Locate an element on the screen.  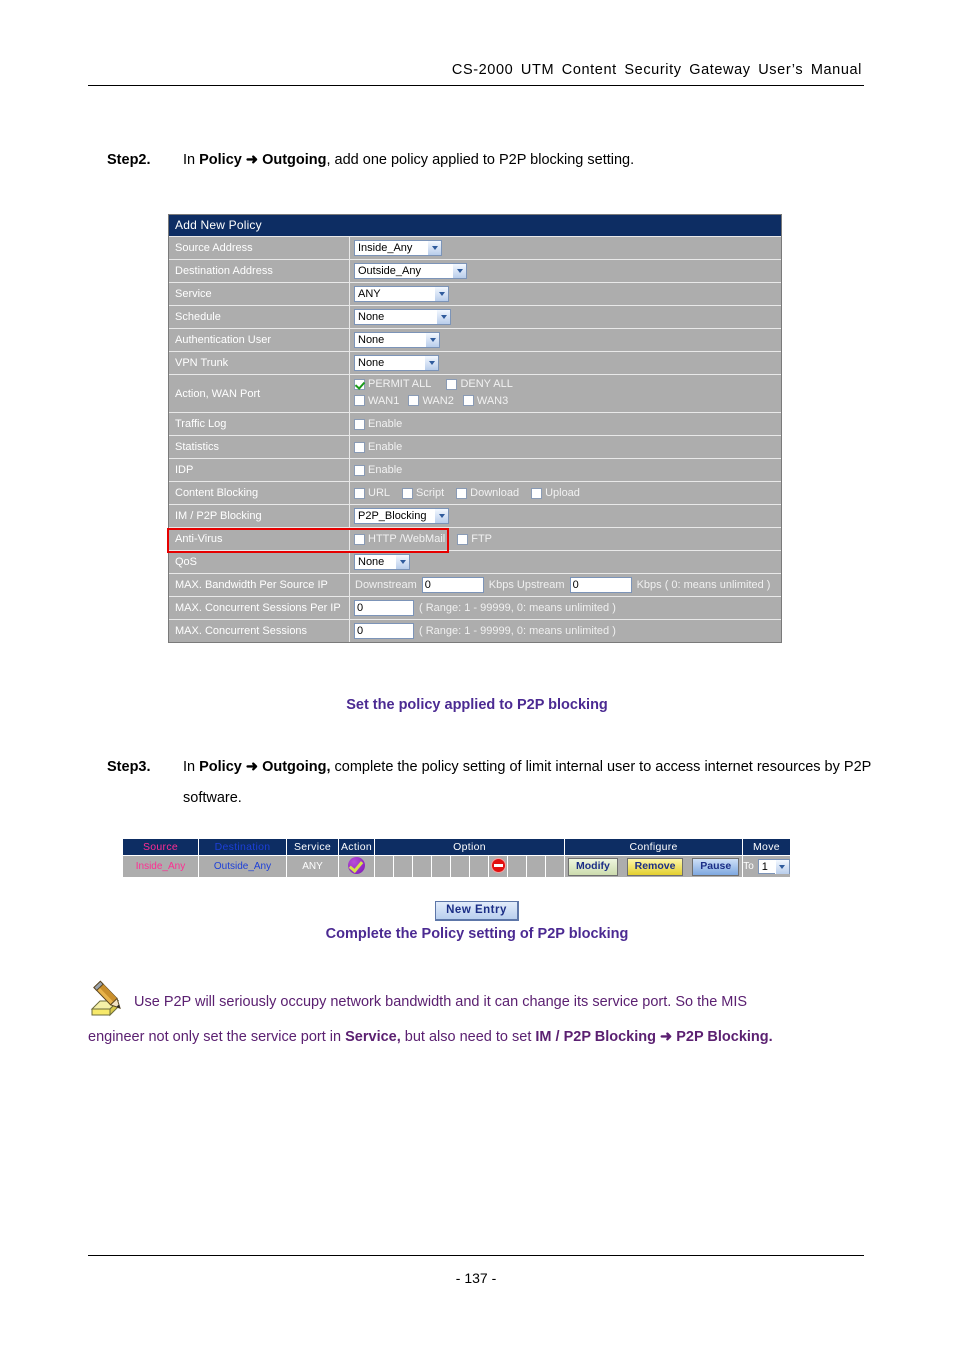
form-row-statistics: Statistics Enable is located at coordinates (475, 446).